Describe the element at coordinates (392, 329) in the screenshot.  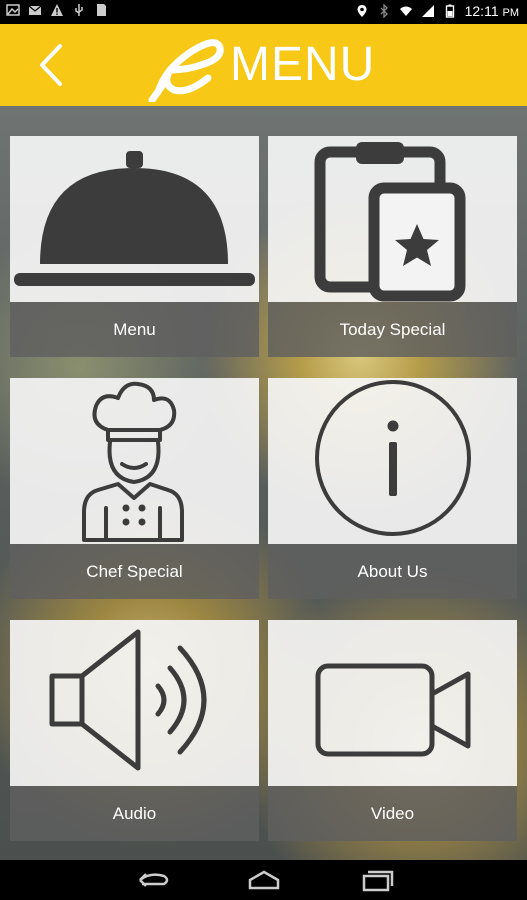
I see `tile-today-special-label: Today Special` at that location.